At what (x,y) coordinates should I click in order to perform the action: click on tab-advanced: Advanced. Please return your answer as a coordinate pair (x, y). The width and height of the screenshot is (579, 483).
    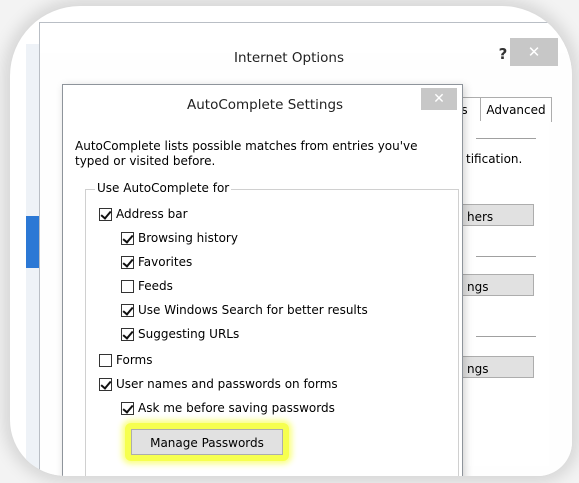
    Looking at the image, I should click on (516, 109).